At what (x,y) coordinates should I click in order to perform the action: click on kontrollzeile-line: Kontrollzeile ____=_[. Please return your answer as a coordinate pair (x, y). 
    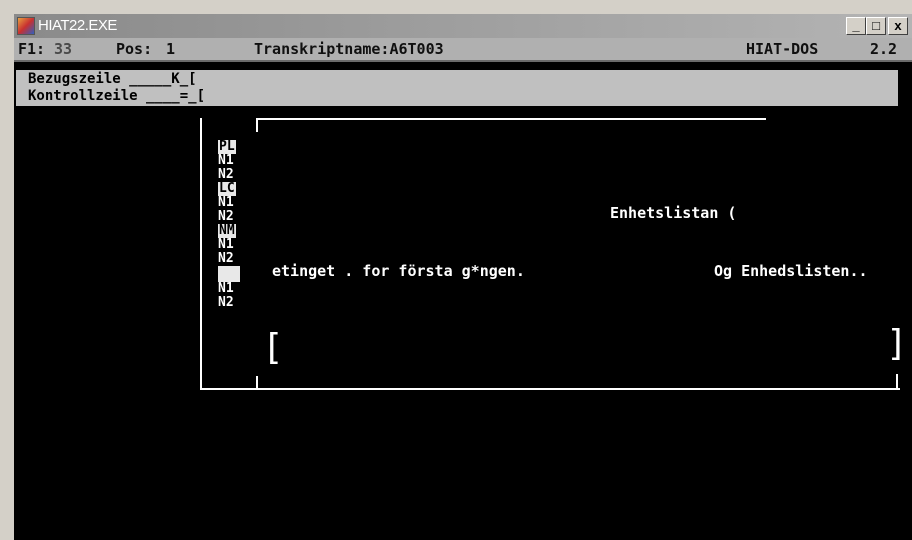
    Looking at the image, I should click on (116, 96).